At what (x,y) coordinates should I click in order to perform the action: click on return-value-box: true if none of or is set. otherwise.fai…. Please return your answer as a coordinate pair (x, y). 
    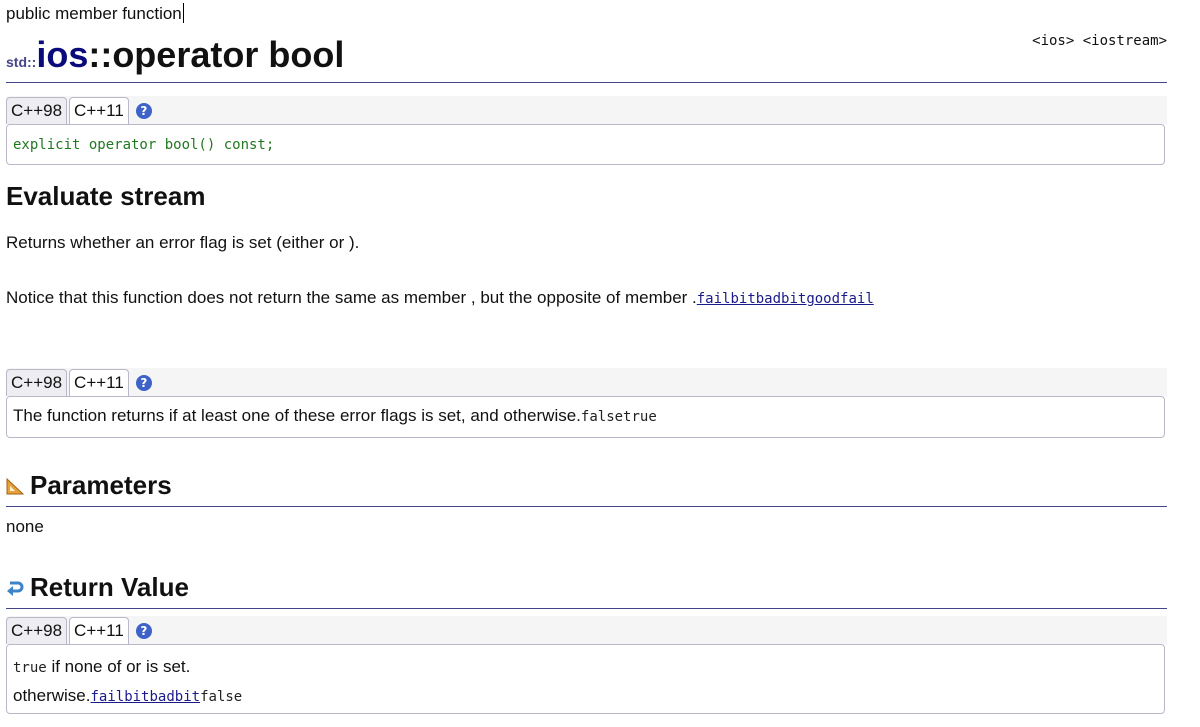
    Looking at the image, I should click on (585, 679).